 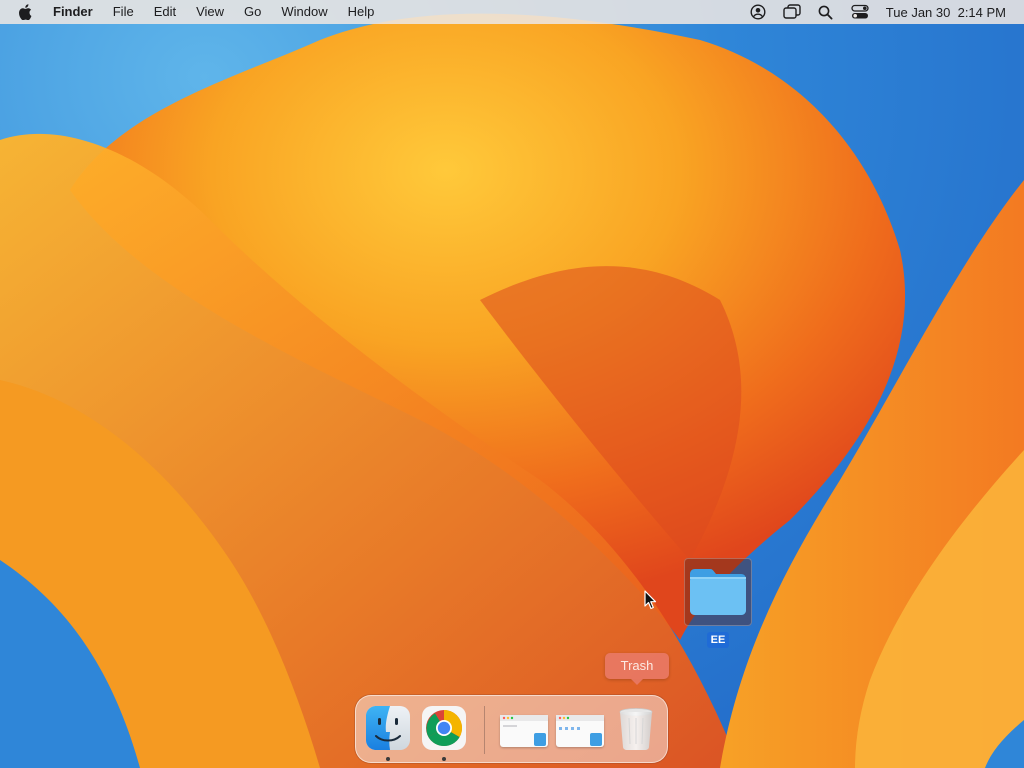 I want to click on menubar-clock: Tue Jan 30 2:14 PM, so click(x=946, y=12).